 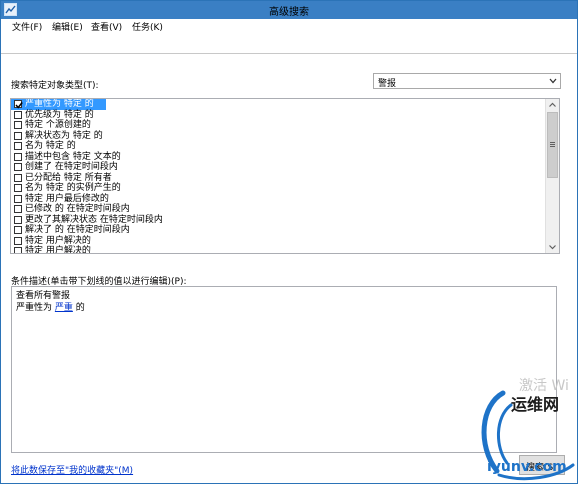 I want to click on criteria-item: 描述中包含 特定 文本的, so click(x=278, y=157).